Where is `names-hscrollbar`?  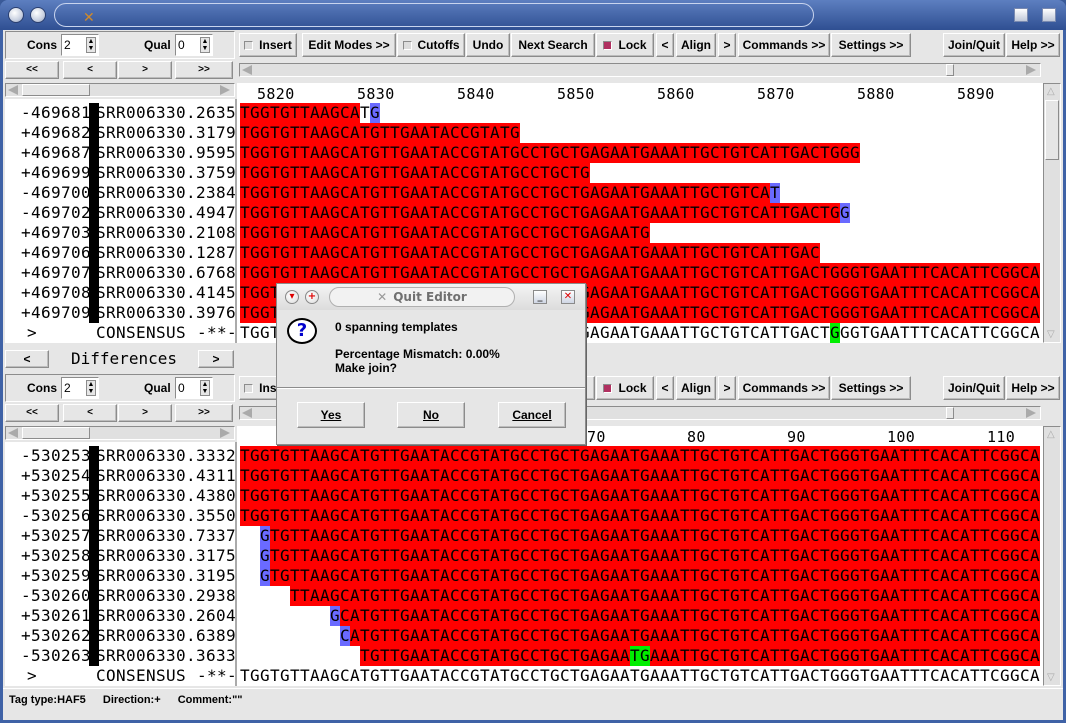
names-hscrollbar is located at coordinates (120, 433).